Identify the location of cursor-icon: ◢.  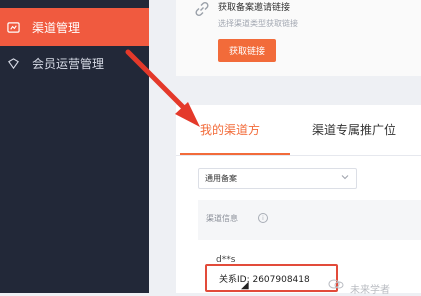
(245, 285).